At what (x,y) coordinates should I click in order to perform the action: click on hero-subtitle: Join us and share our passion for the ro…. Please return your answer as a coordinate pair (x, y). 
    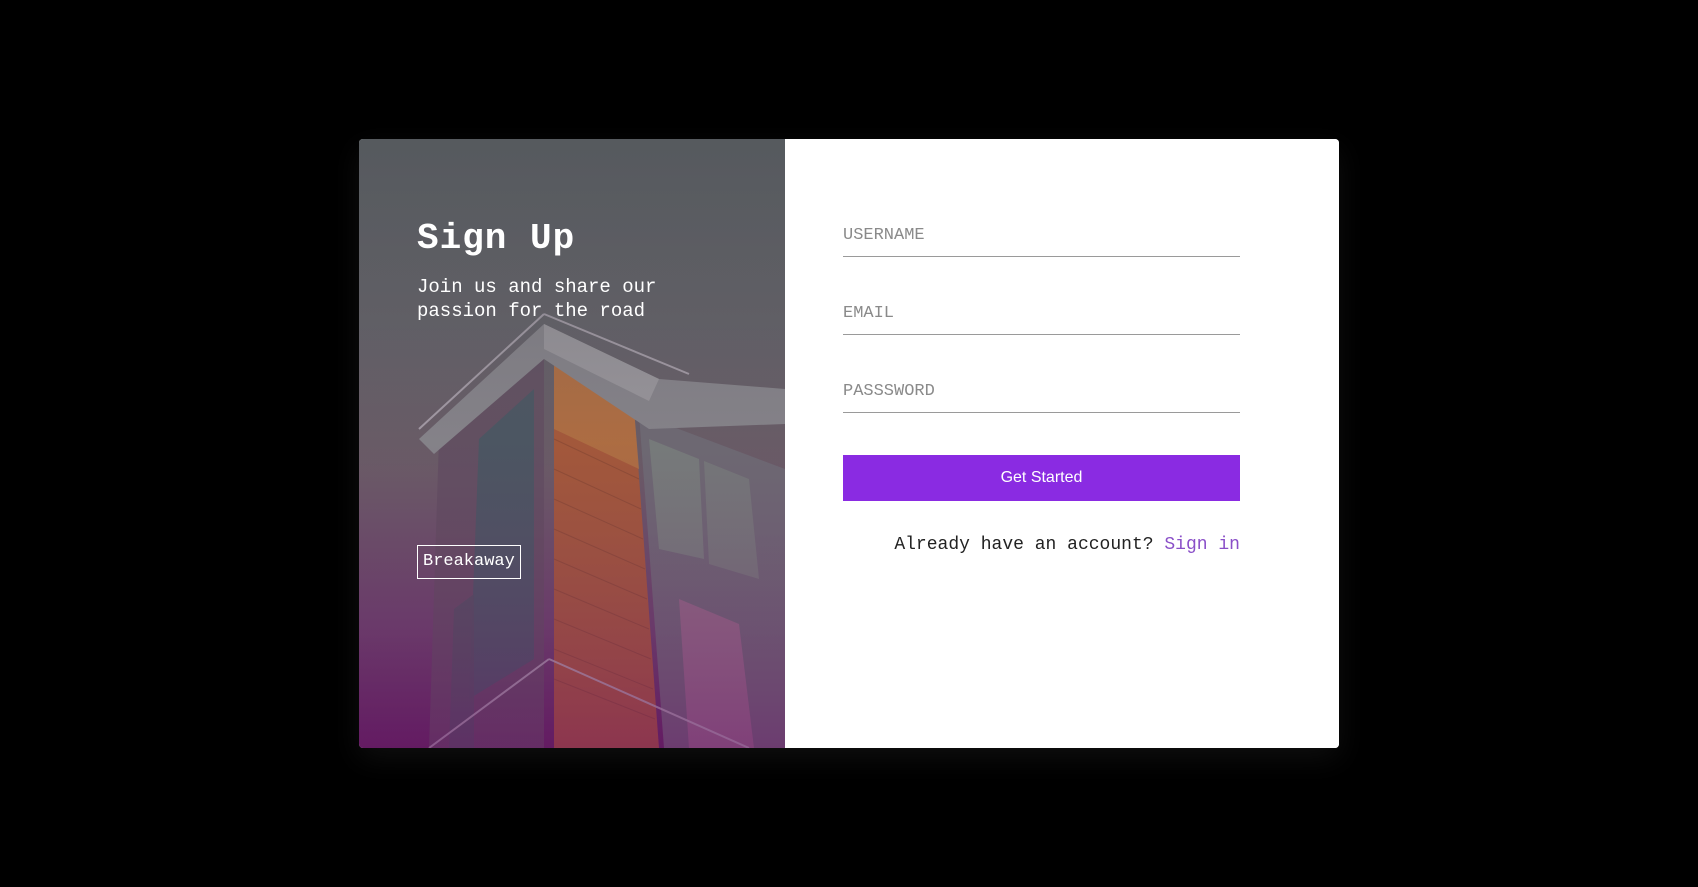
    Looking at the image, I should click on (537, 299).